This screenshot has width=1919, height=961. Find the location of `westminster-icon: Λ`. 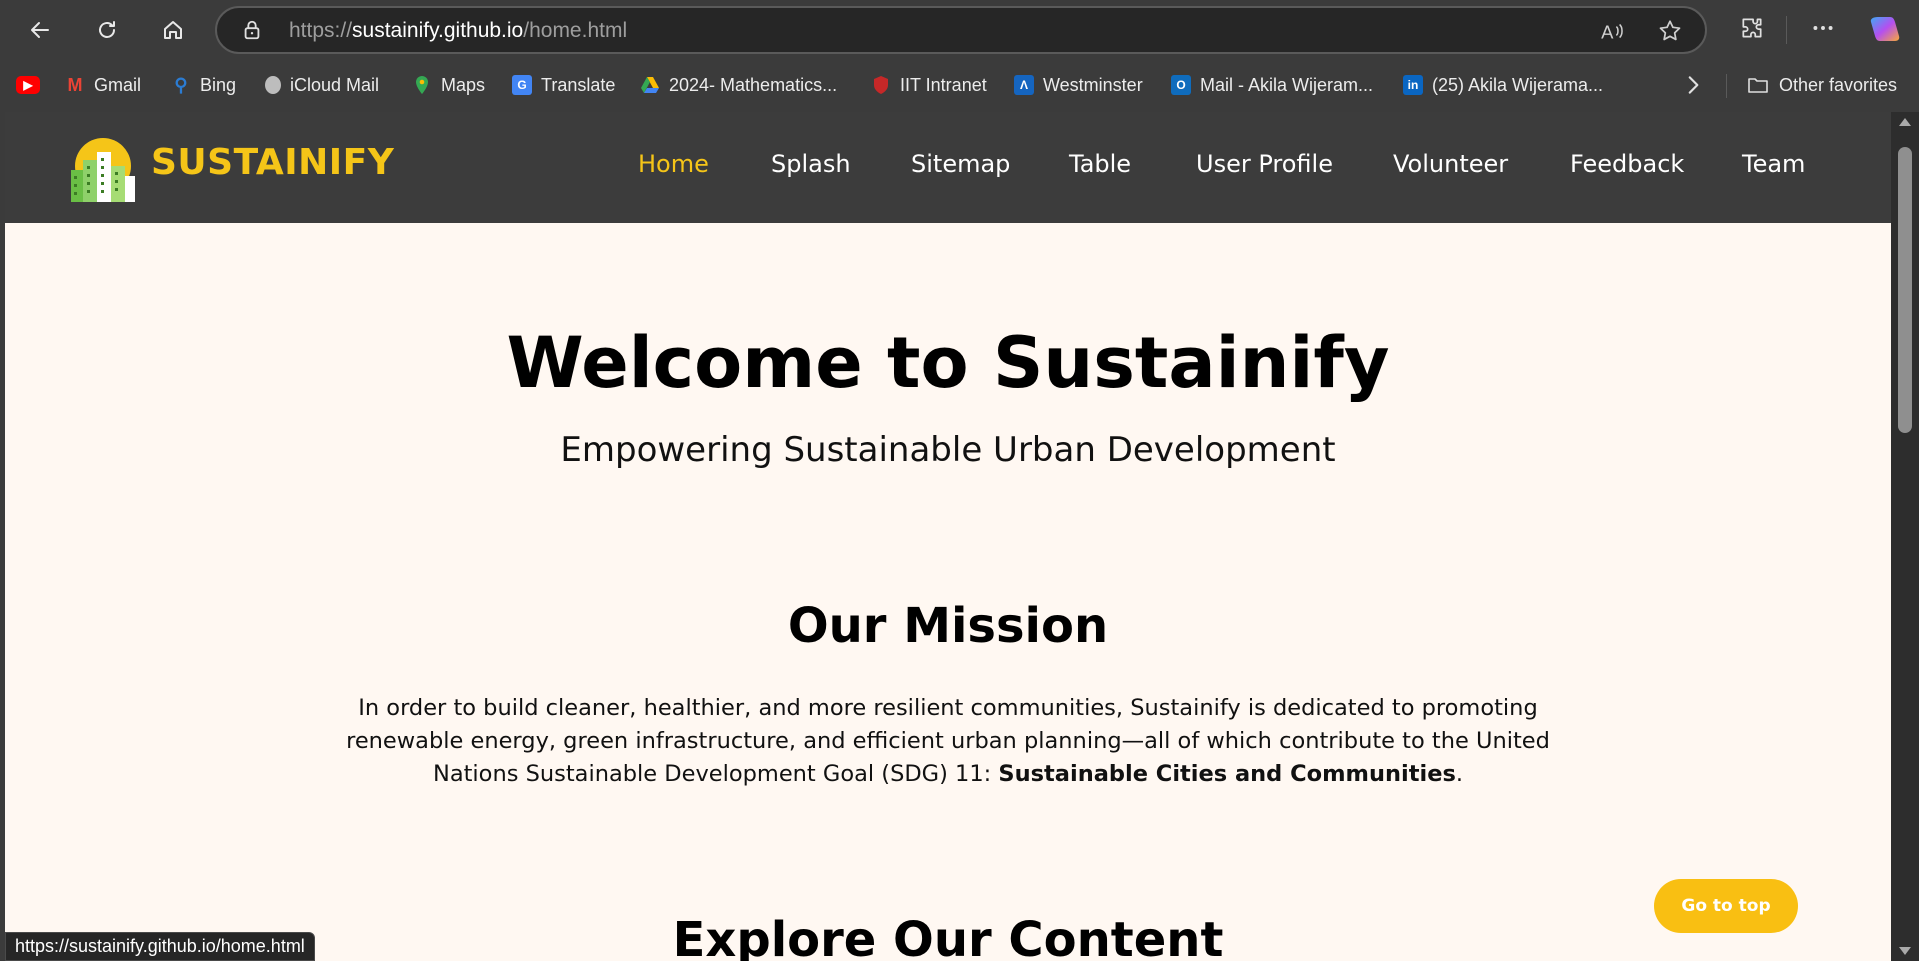

westminster-icon: Λ is located at coordinates (1024, 85).